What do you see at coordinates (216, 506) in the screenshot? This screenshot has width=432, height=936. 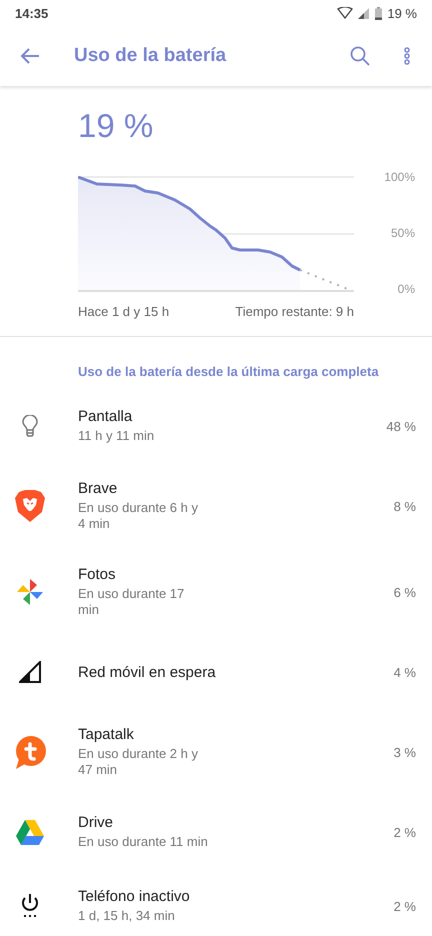 I see `usage-item: Brave En uso durante 6 h y 4 min 8 %` at bounding box center [216, 506].